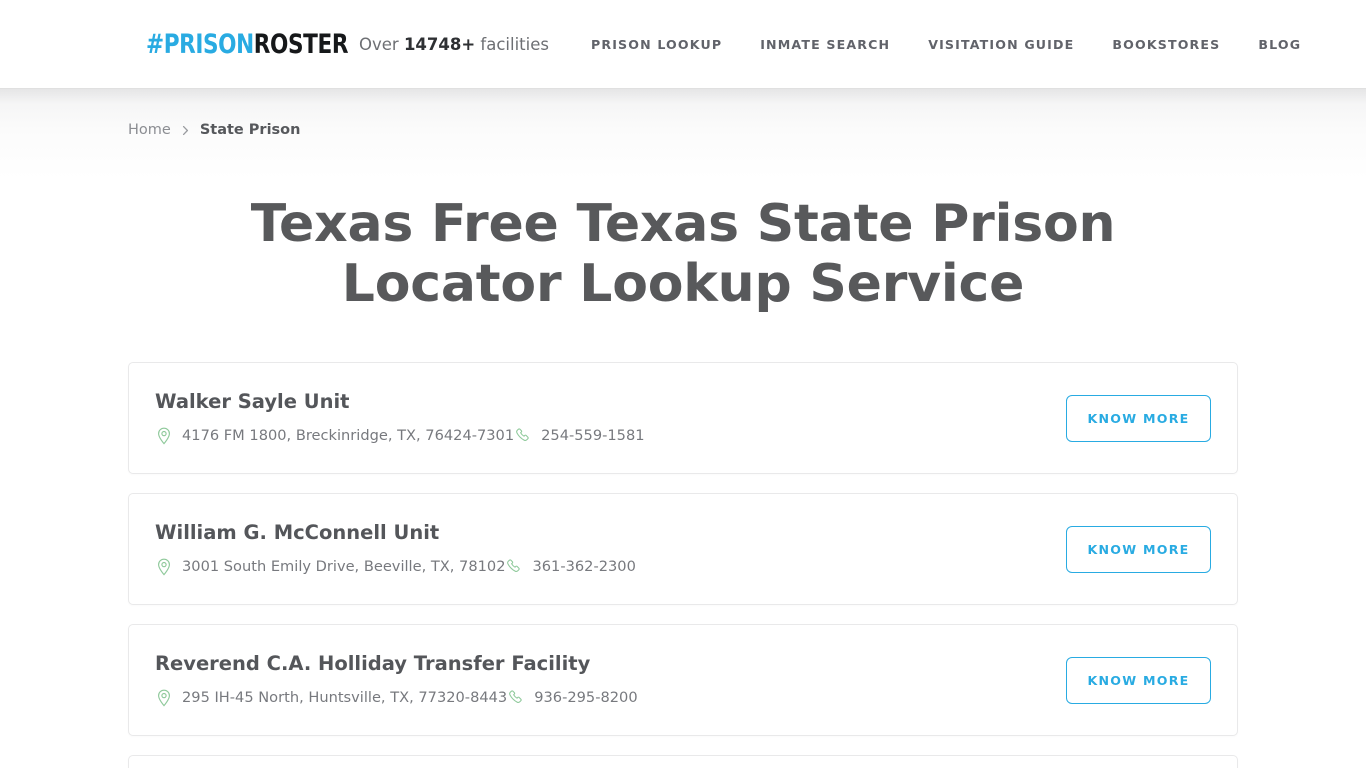  What do you see at coordinates (683, 224) in the screenshot?
I see `page-title-line-1: Texas Free Texas State Prison` at bounding box center [683, 224].